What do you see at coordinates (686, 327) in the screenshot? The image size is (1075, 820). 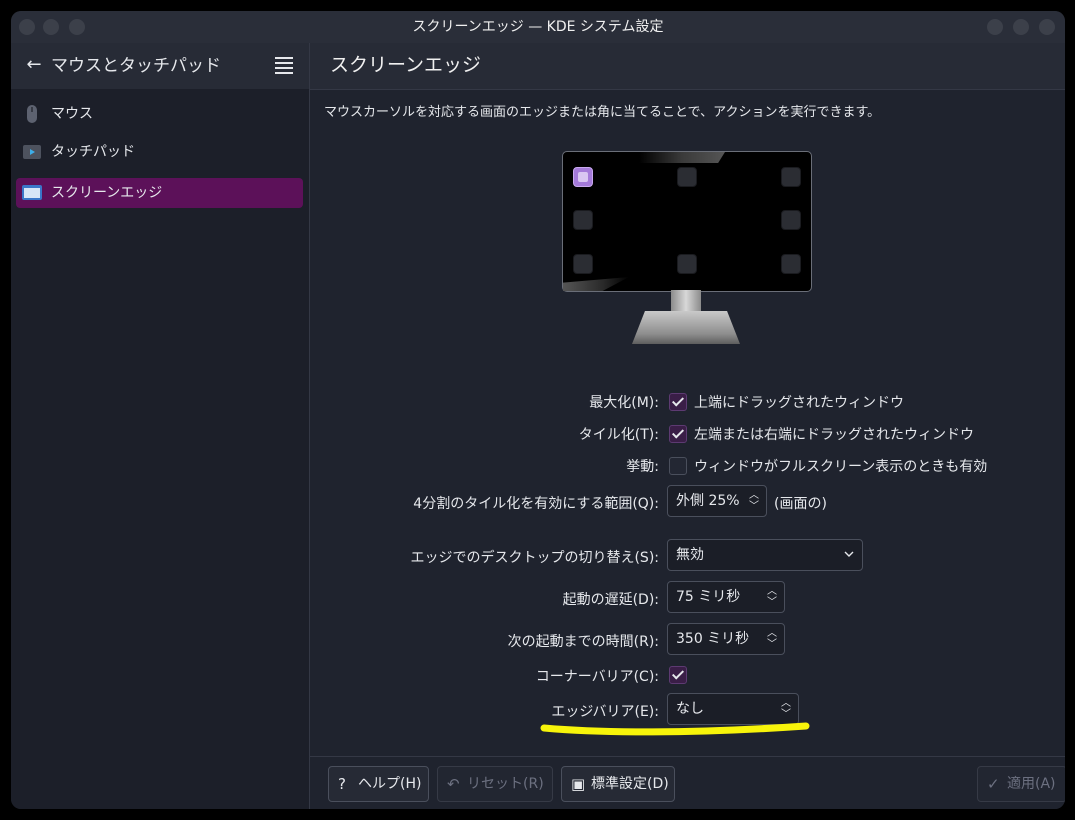 I see `monitor-stand-base` at bounding box center [686, 327].